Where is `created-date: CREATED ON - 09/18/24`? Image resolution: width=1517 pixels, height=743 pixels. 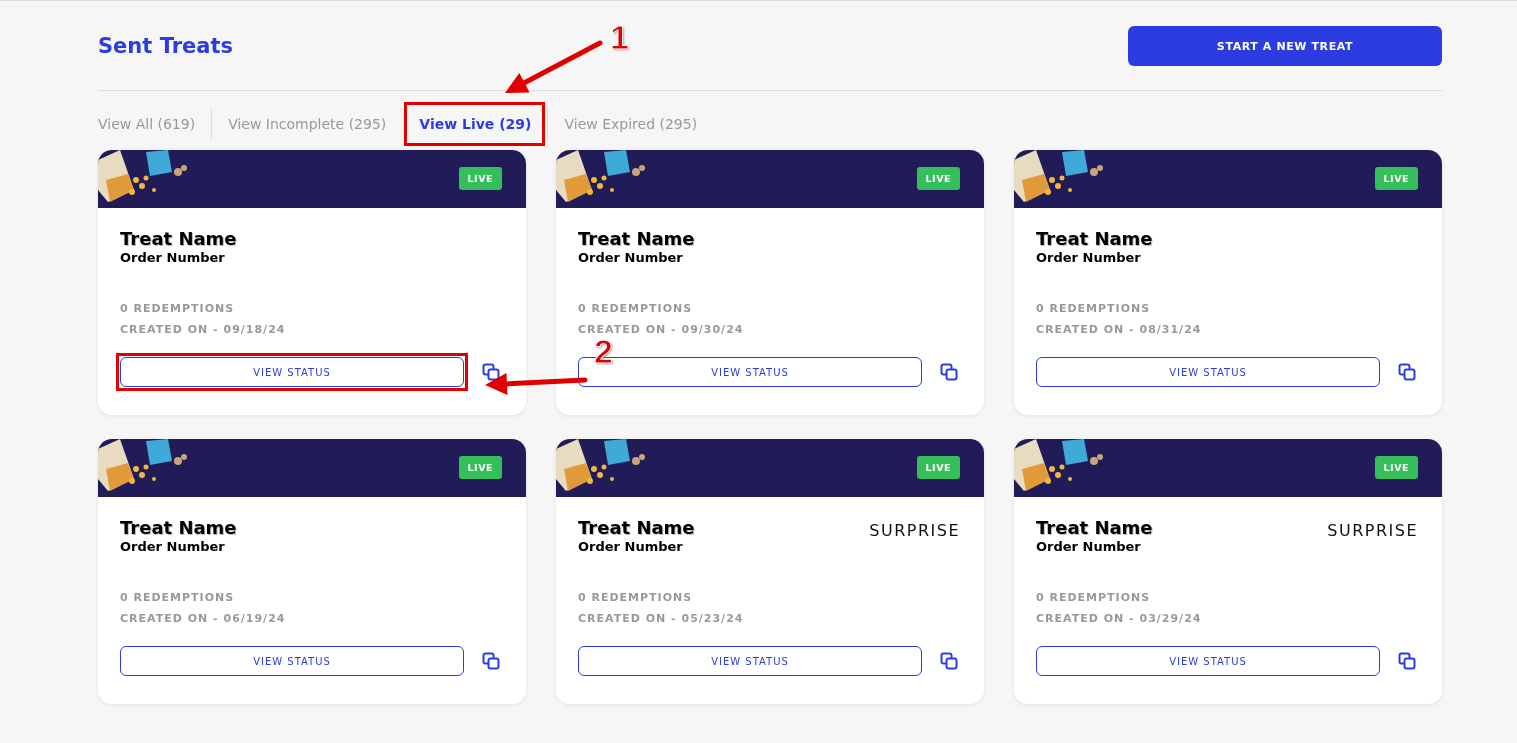
created-date: CREATED ON - 09/18/24 is located at coordinates (203, 329).